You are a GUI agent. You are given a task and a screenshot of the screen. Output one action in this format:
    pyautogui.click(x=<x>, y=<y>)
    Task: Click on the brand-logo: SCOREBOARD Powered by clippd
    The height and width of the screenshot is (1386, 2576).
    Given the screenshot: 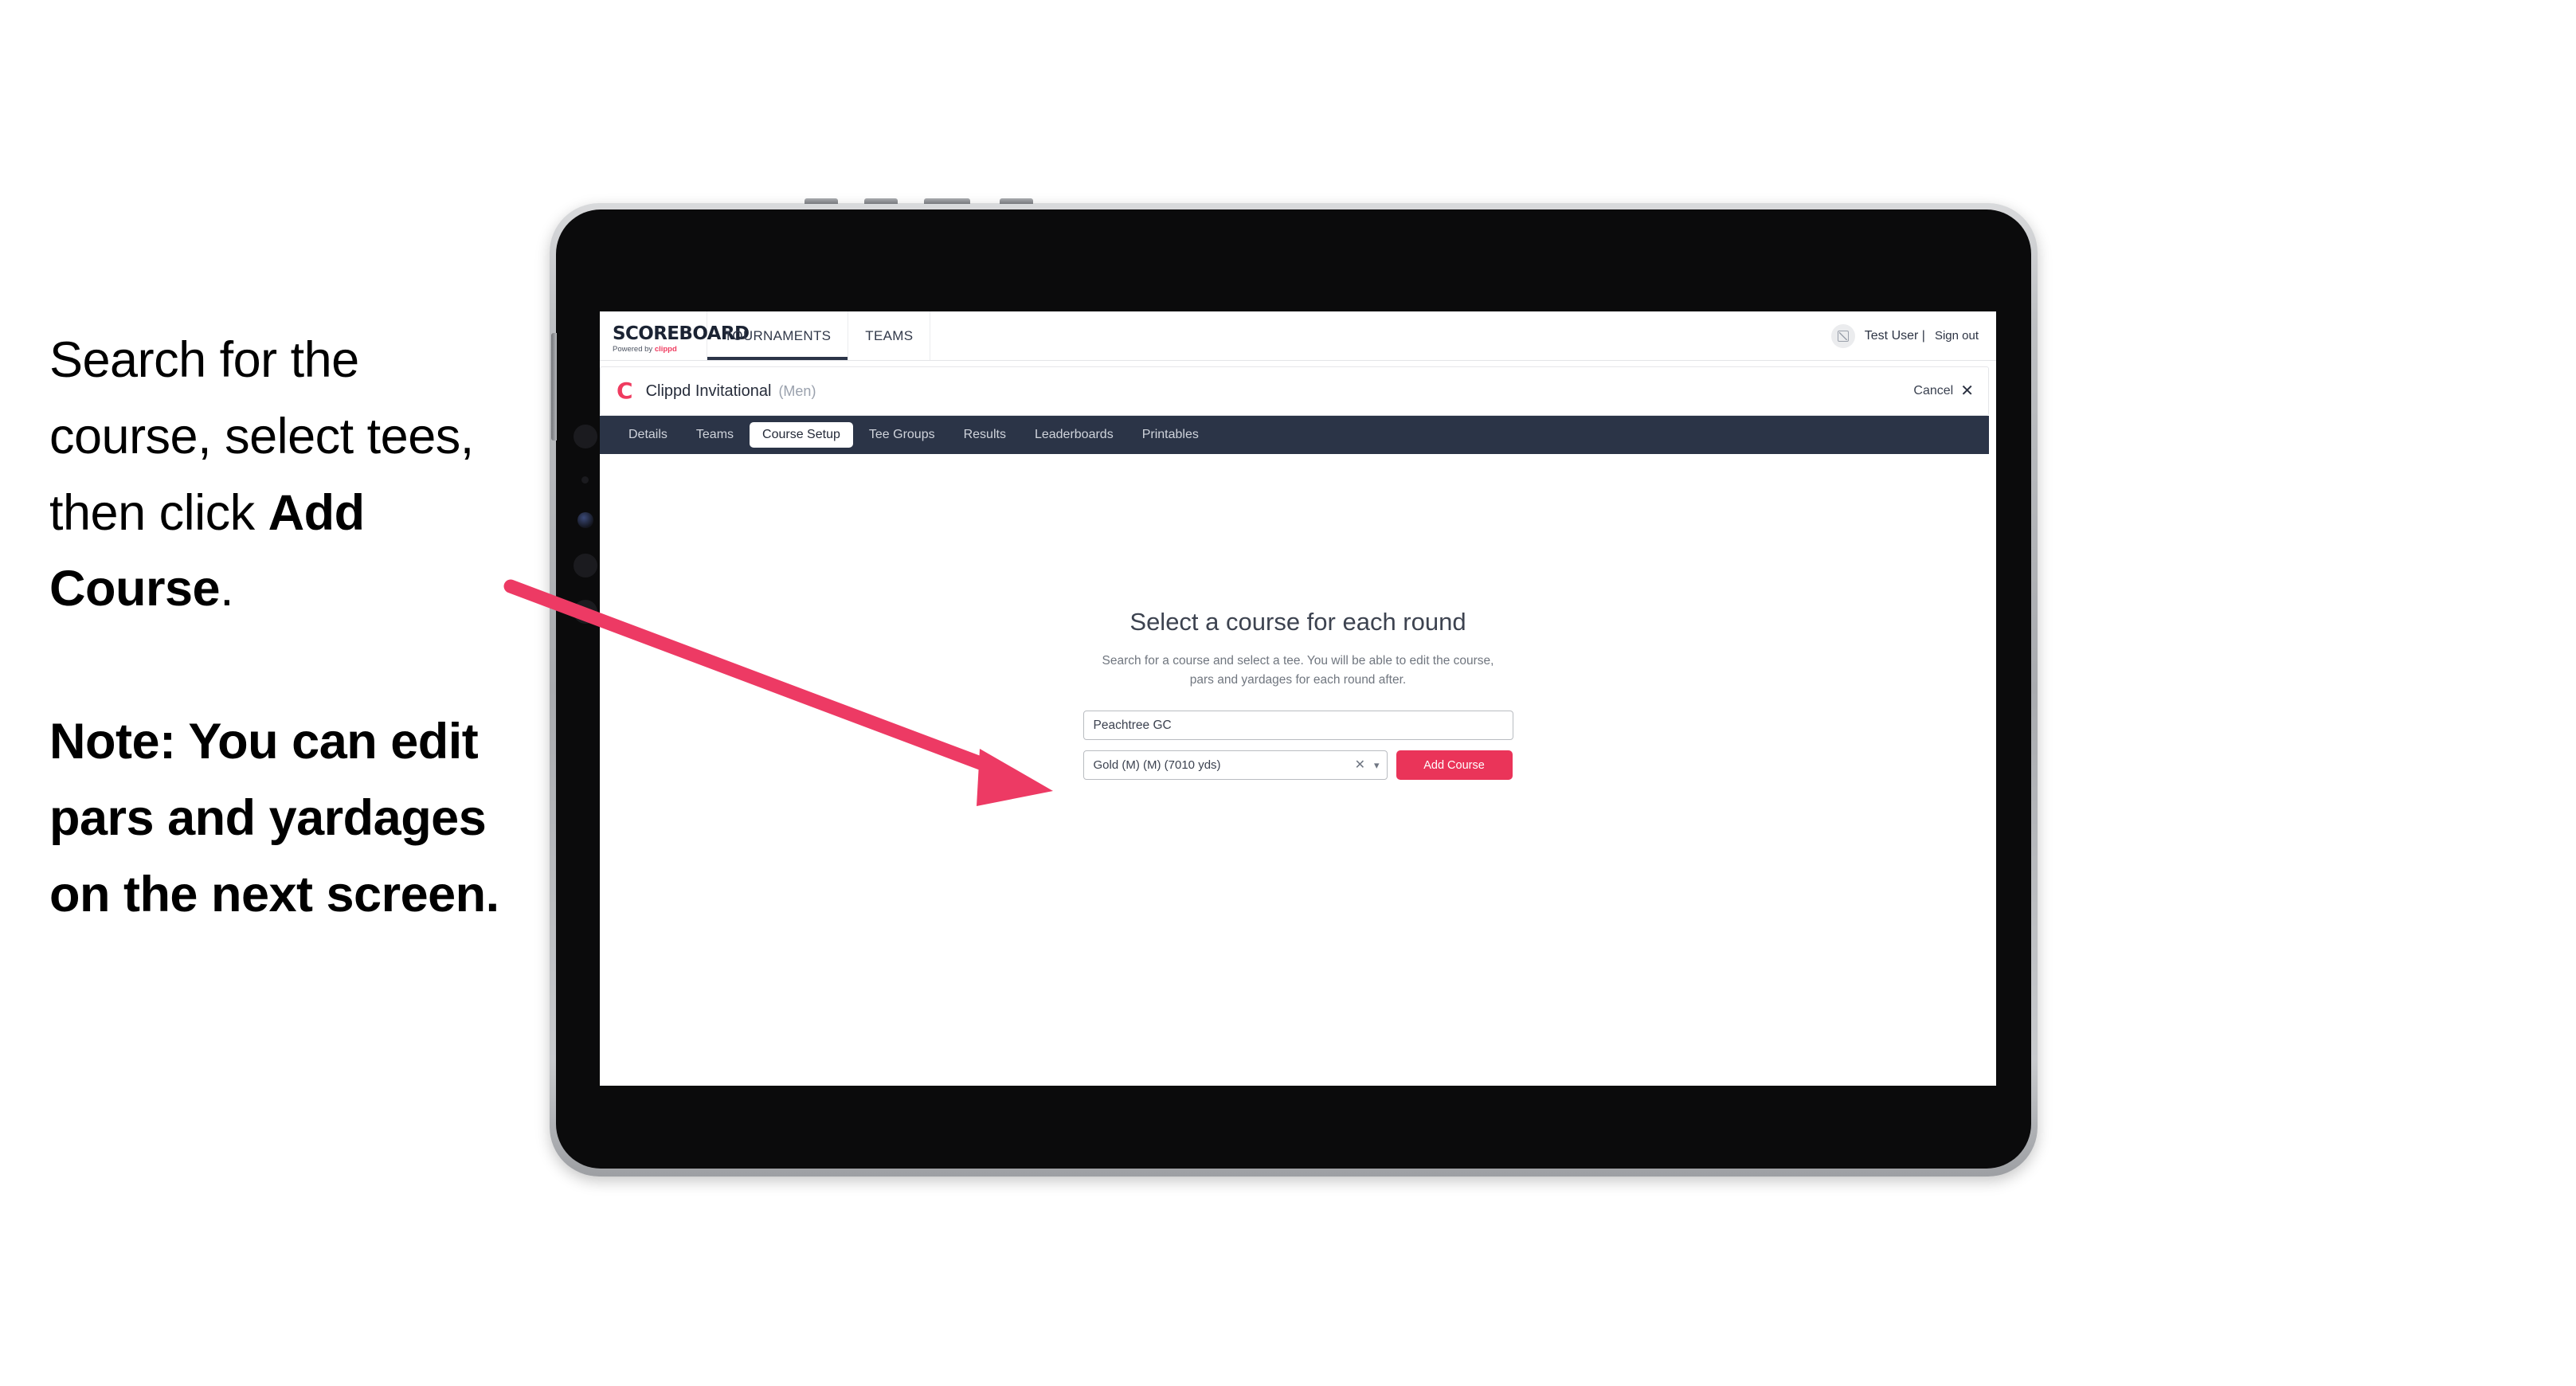 What is the action you would take?
    pyautogui.click(x=675, y=335)
    